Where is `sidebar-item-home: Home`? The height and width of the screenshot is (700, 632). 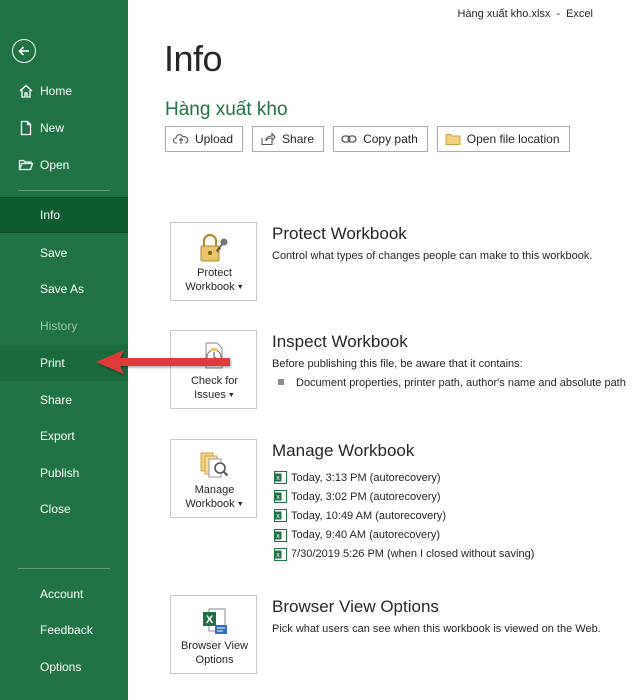 sidebar-item-home: Home is located at coordinates (64, 91).